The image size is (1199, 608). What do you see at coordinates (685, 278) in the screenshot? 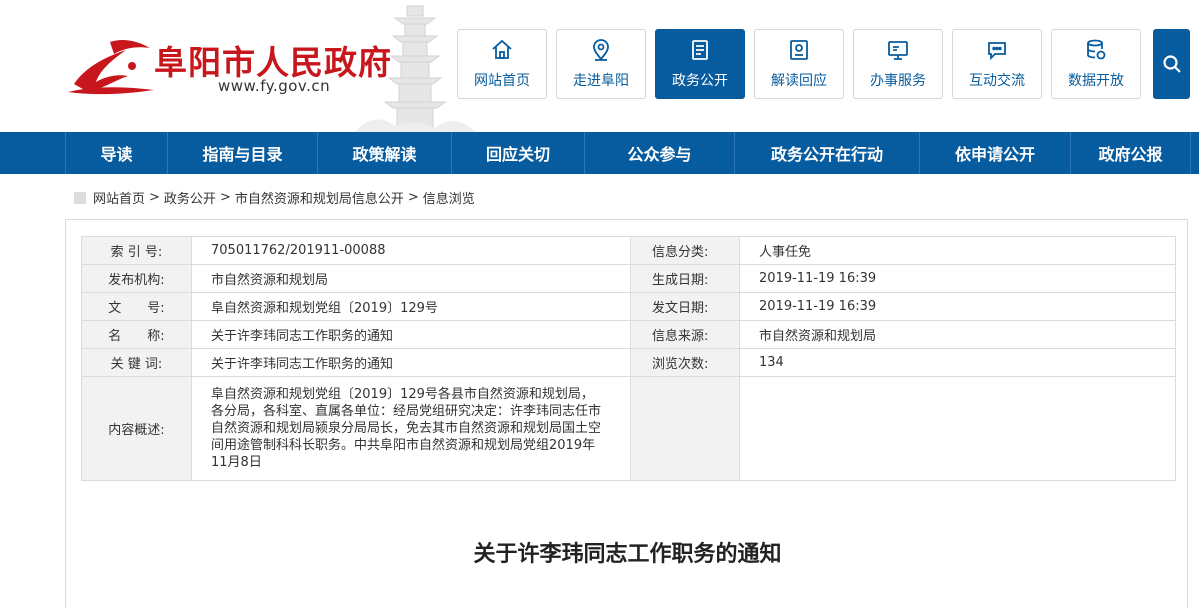
I see `created-date-label: 生成日期:` at bounding box center [685, 278].